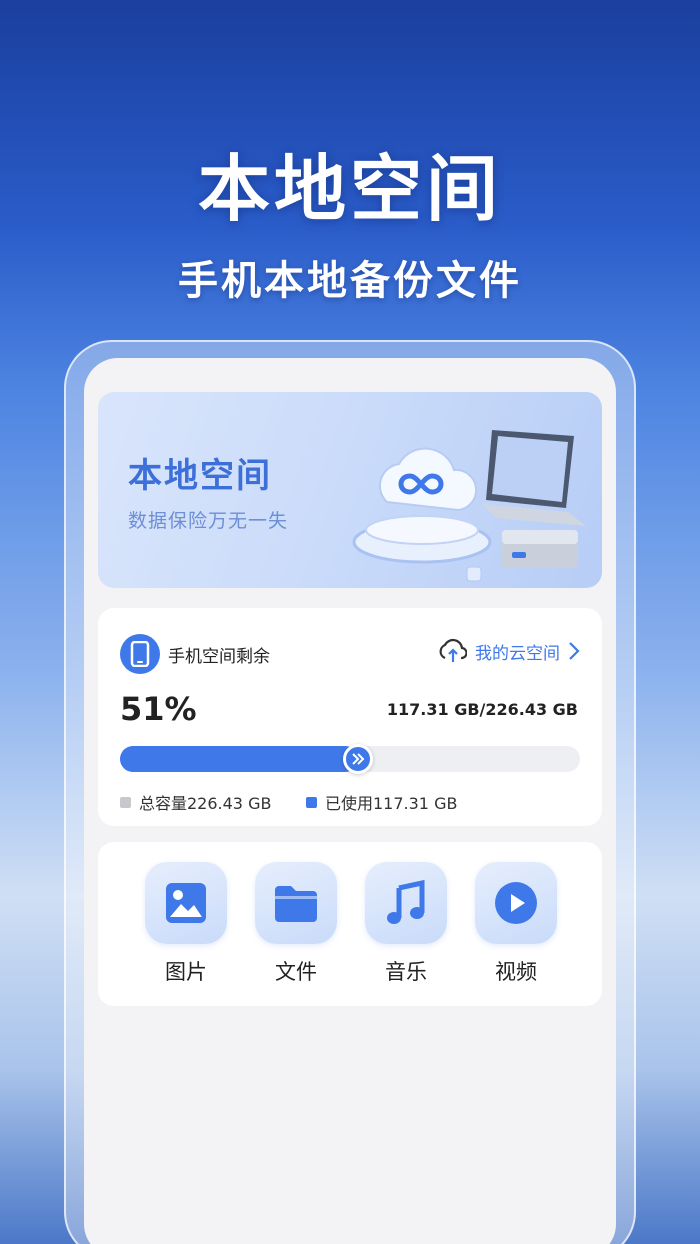 Image resolution: width=700 pixels, height=1244 pixels. What do you see at coordinates (406, 972) in the screenshot?
I see `category-label: 音乐` at bounding box center [406, 972].